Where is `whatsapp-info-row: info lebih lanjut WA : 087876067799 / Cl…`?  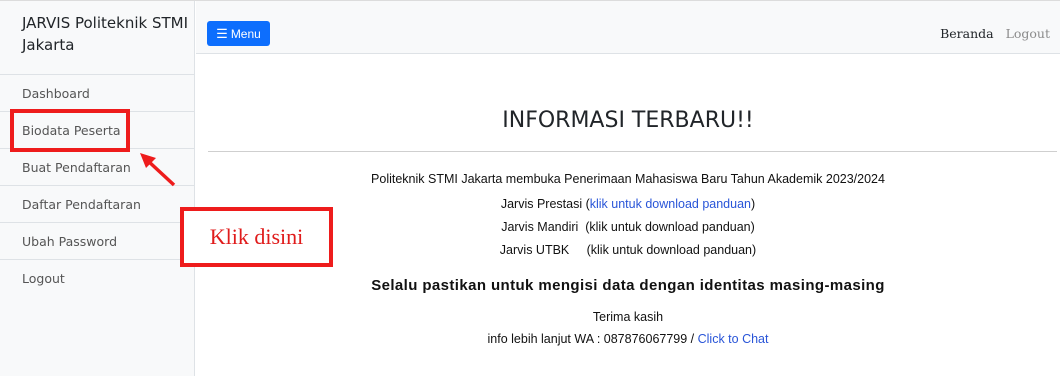 whatsapp-info-row: info lebih lanjut WA : 087876067799 / Cl… is located at coordinates (628, 339).